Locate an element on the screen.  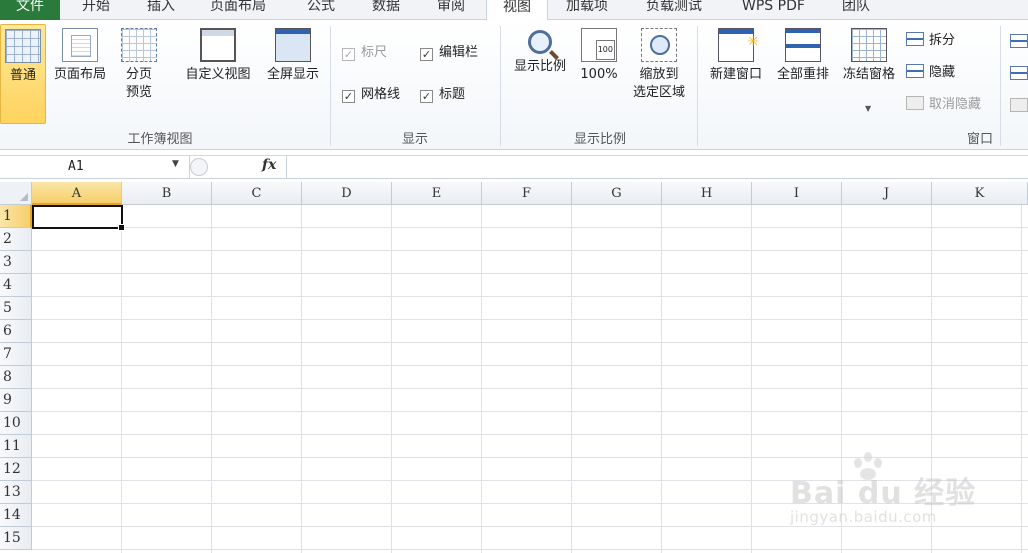
row-header-6: 6 is located at coordinates (16, 331).